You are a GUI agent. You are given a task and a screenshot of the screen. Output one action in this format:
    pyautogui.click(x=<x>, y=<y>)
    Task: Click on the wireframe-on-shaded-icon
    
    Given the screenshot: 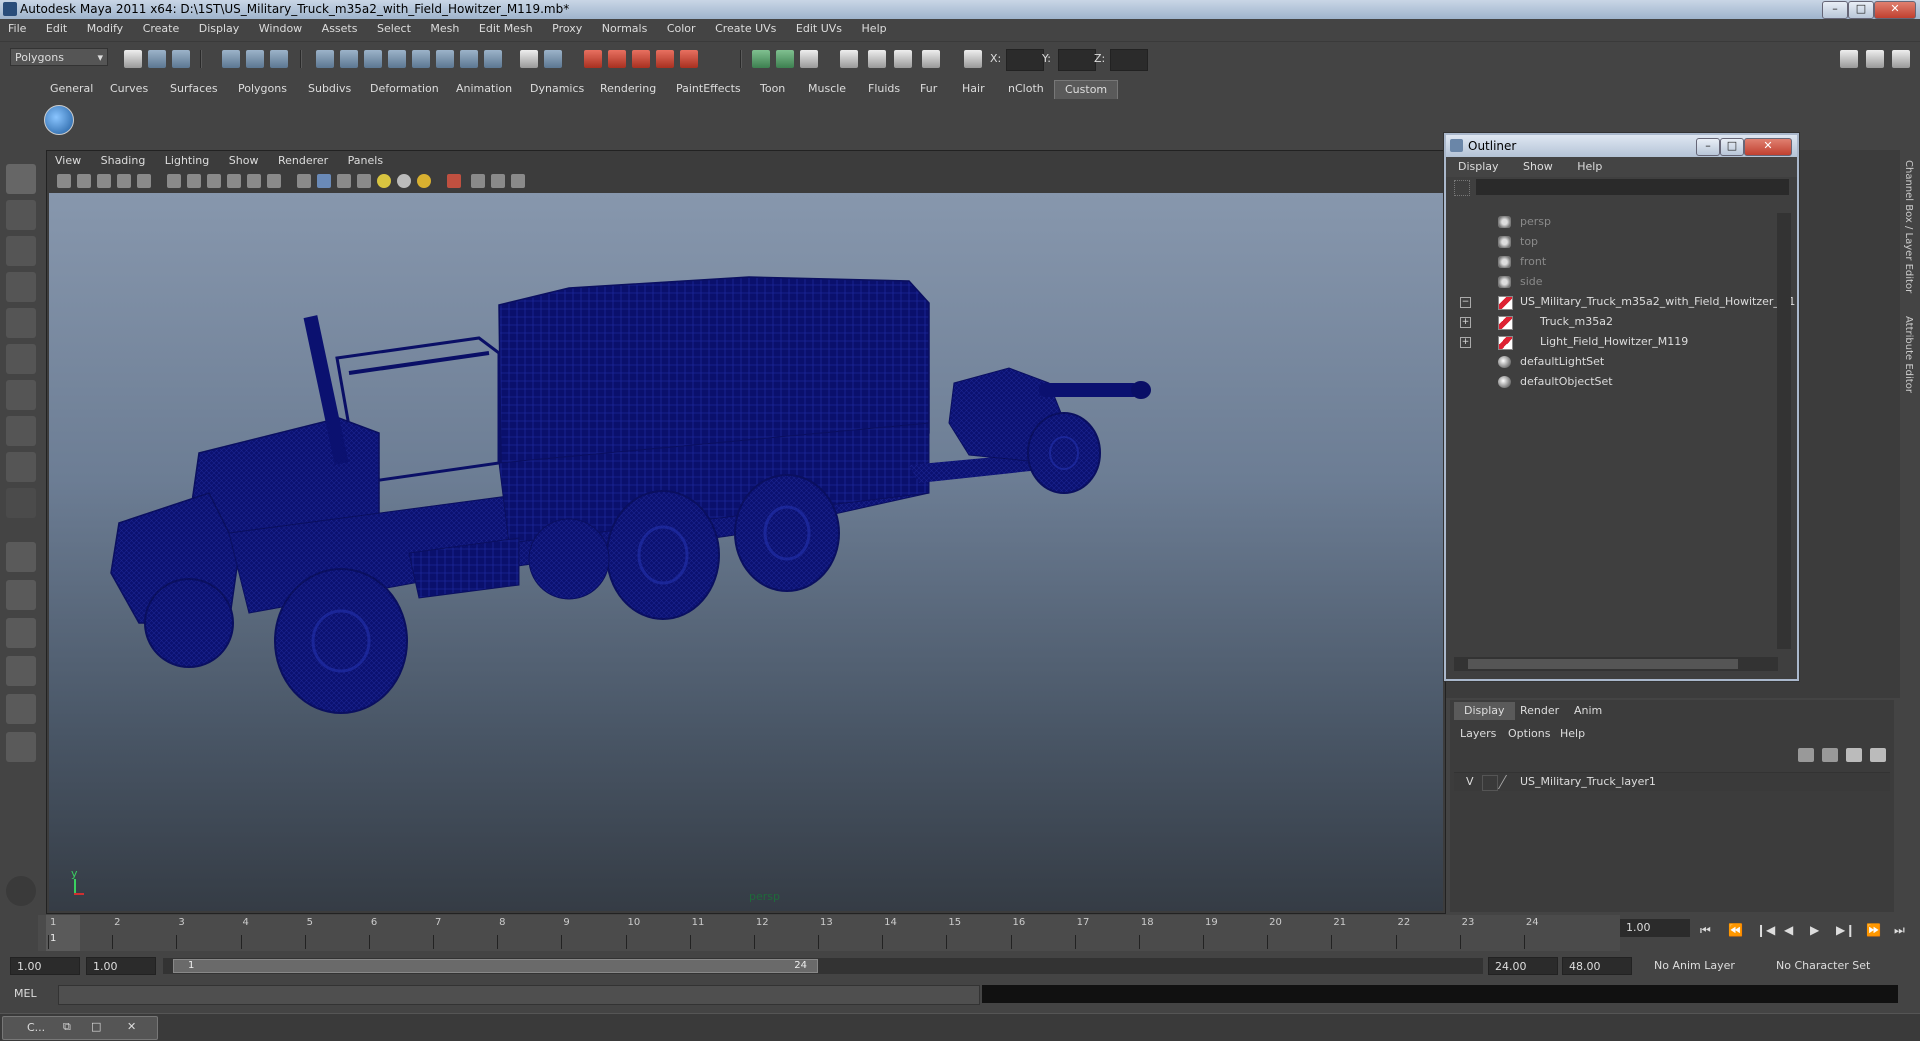 What is the action you would take?
    pyautogui.click(x=344, y=181)
    